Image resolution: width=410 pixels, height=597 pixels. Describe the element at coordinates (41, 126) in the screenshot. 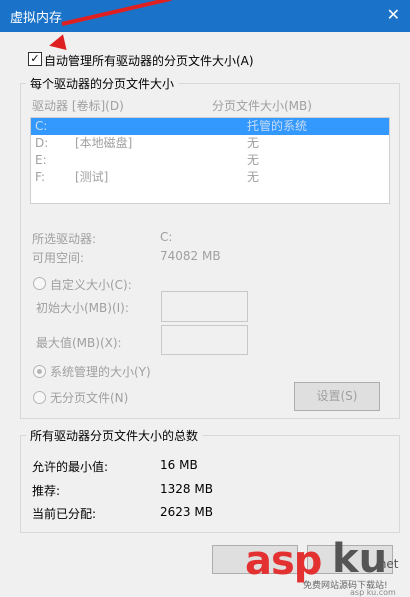

I see `drive-letter: C:` at that location.